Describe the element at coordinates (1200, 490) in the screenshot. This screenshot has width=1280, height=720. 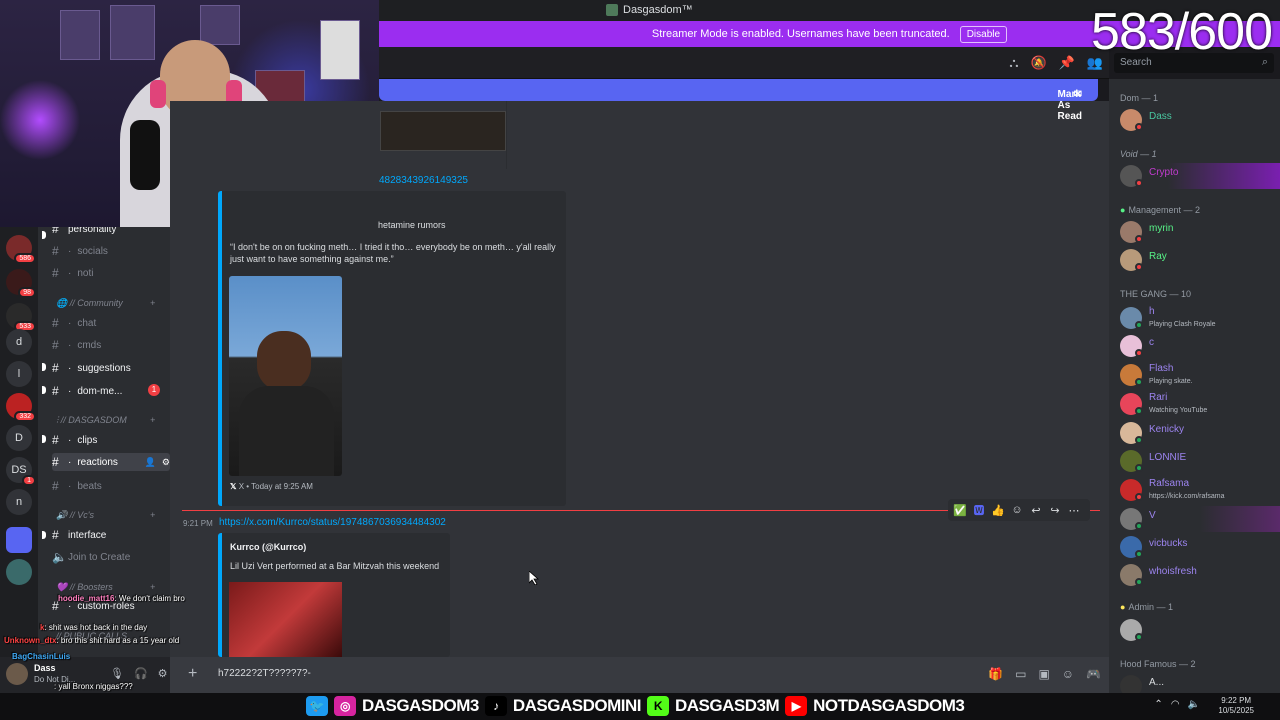
I see `member-item: Rafsama https://kick.com/rafsama` at that location.